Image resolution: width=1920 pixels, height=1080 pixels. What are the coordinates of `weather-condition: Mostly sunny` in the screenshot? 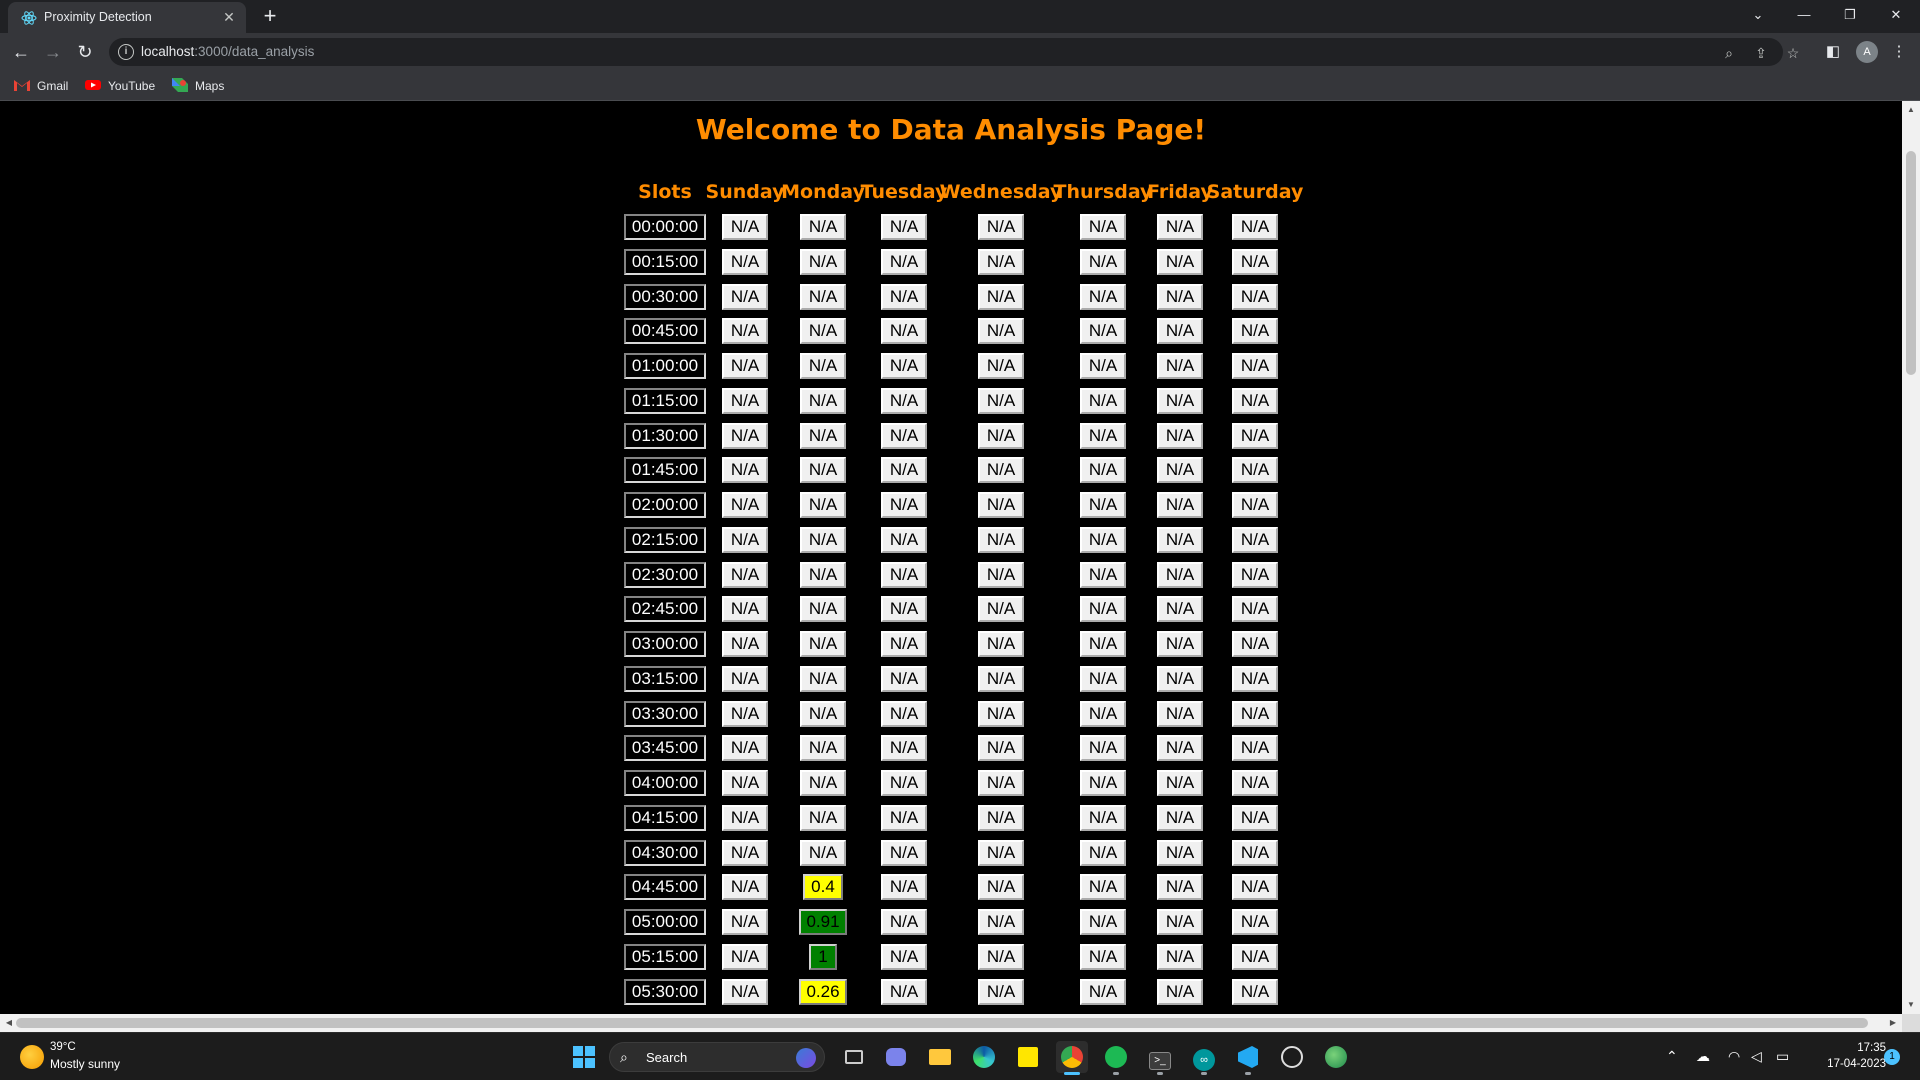 It's located at (85, 1064).